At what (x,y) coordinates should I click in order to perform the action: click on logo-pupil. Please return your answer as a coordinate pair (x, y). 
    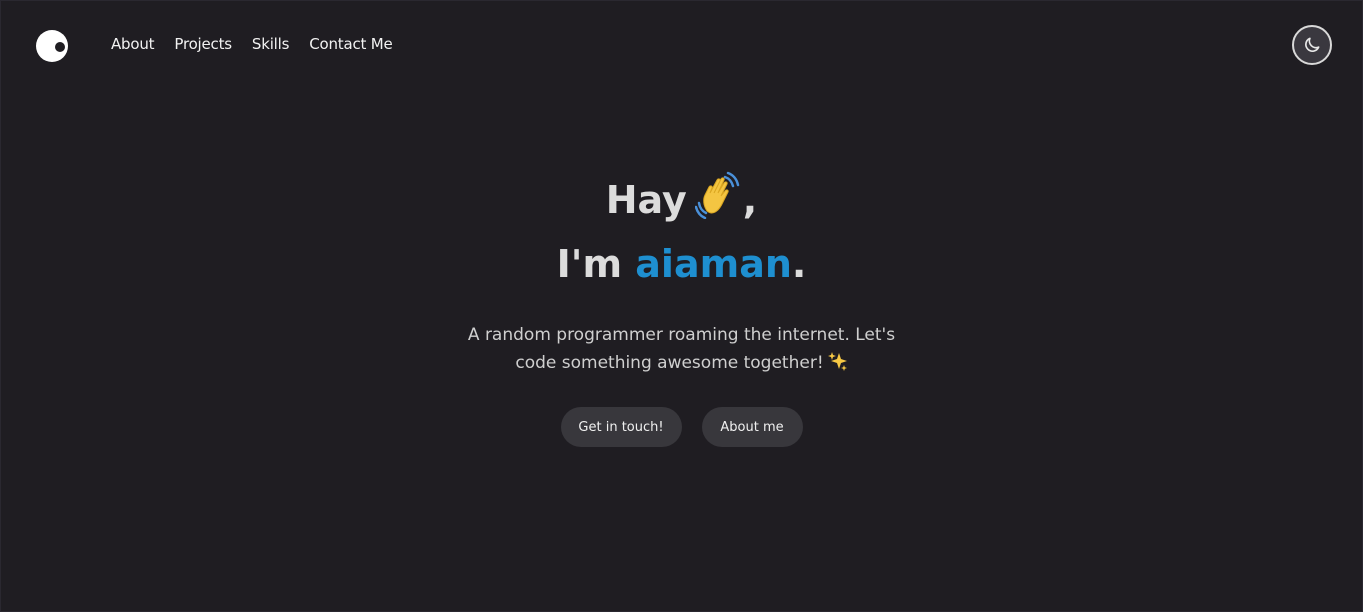
    Looking at the image, I should click on (60, 47).